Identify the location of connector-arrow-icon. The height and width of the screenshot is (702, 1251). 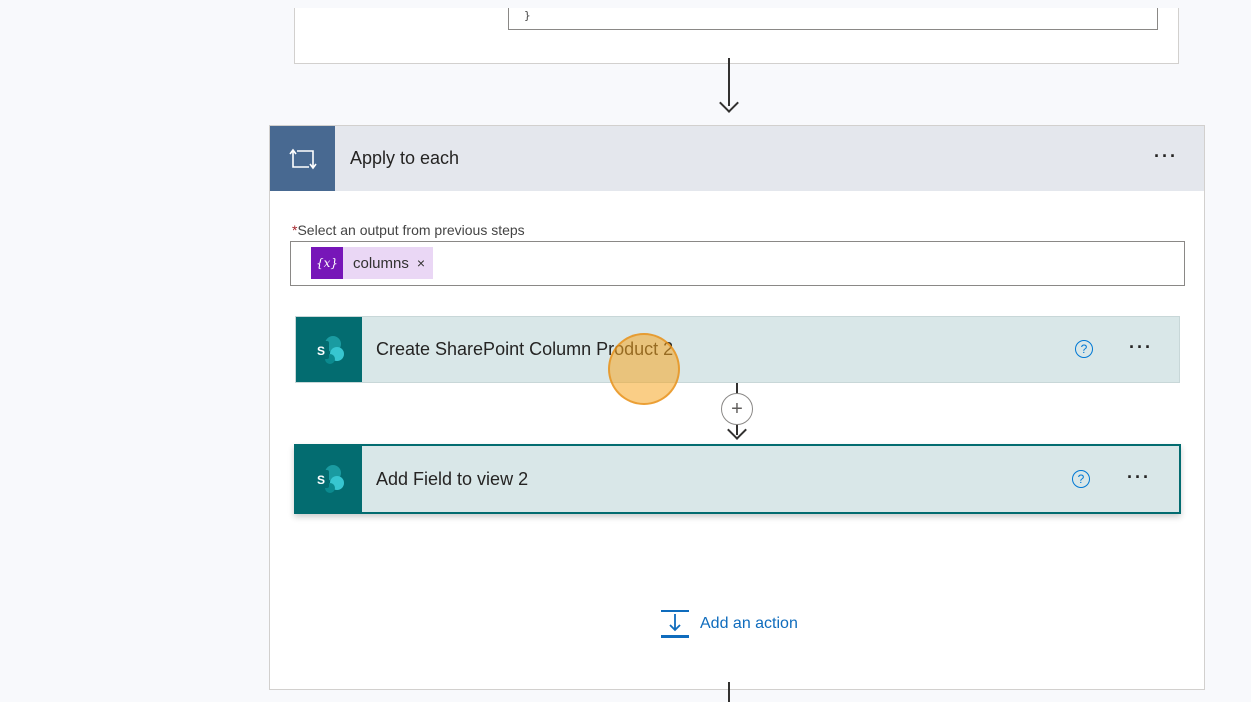
(729, 103).